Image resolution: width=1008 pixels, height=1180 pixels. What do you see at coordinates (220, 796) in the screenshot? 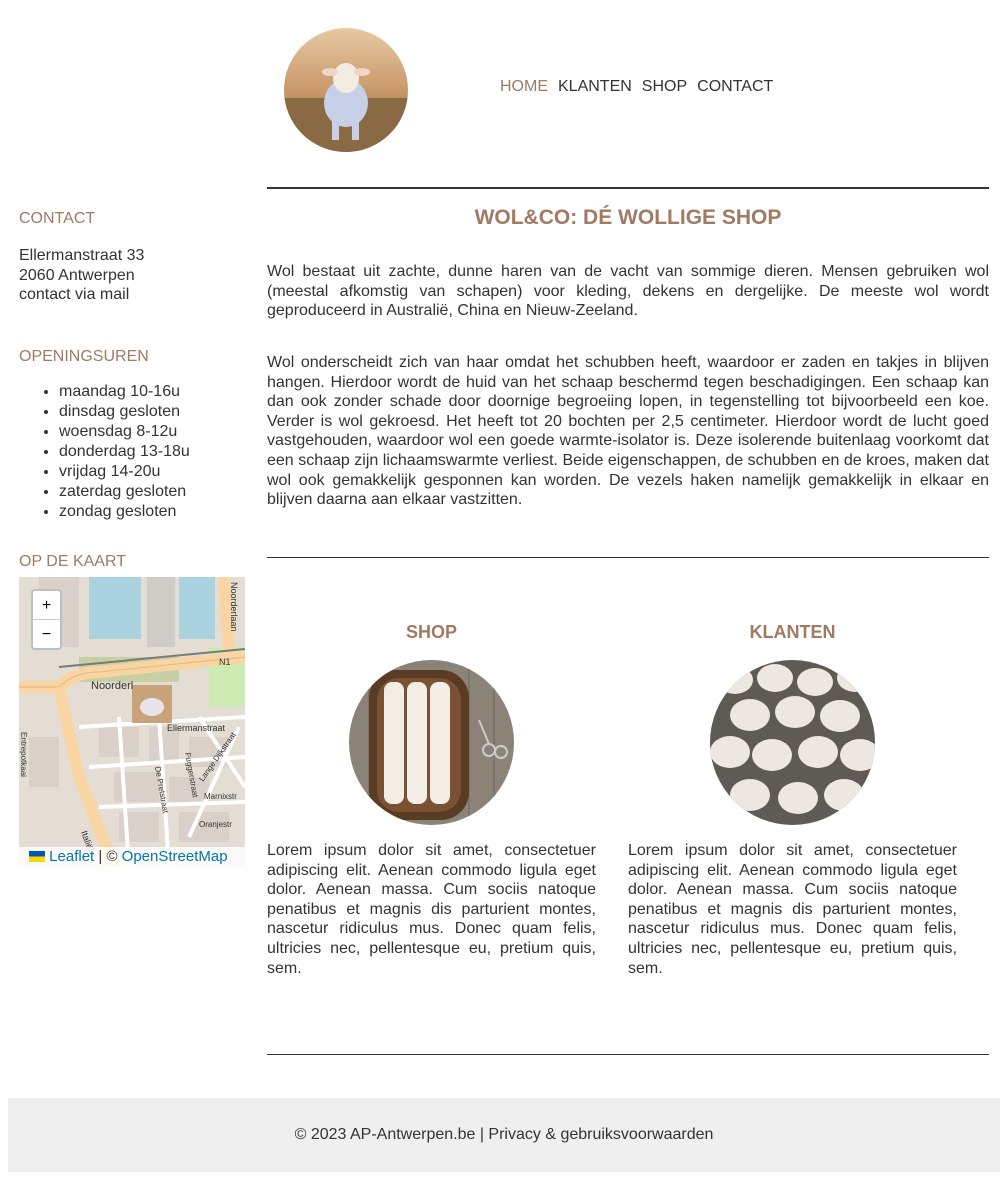
I see `map-label-marnixstr: Marnixstr` at bounding box center [220, 796].